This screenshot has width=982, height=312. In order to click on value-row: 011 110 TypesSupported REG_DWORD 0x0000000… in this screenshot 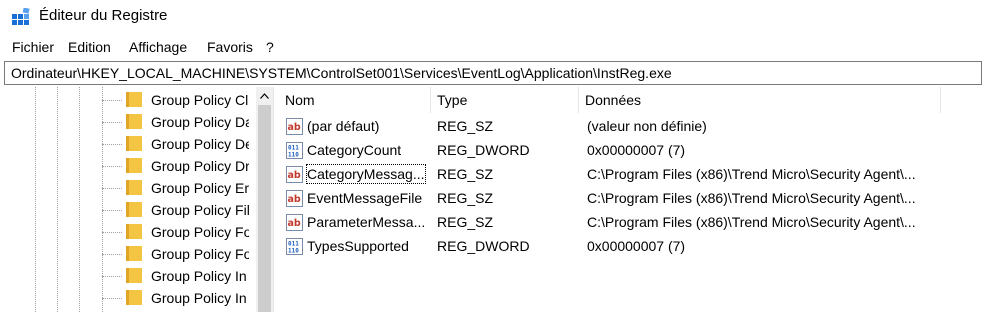, I will do `click(630, 246)`.